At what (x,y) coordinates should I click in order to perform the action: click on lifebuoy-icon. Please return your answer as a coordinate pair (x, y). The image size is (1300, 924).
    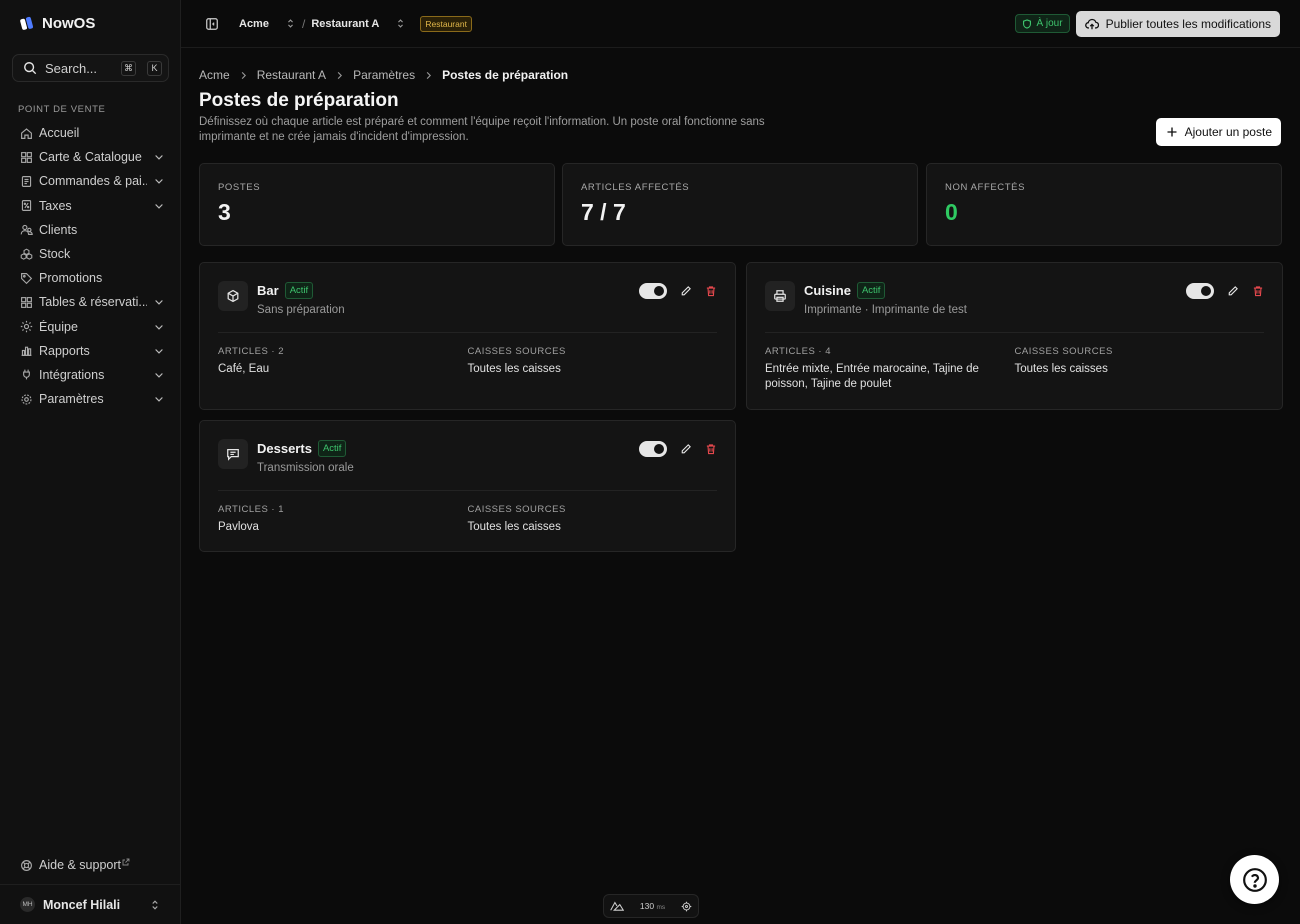
    Looking at the image, I should click on (26, 865).